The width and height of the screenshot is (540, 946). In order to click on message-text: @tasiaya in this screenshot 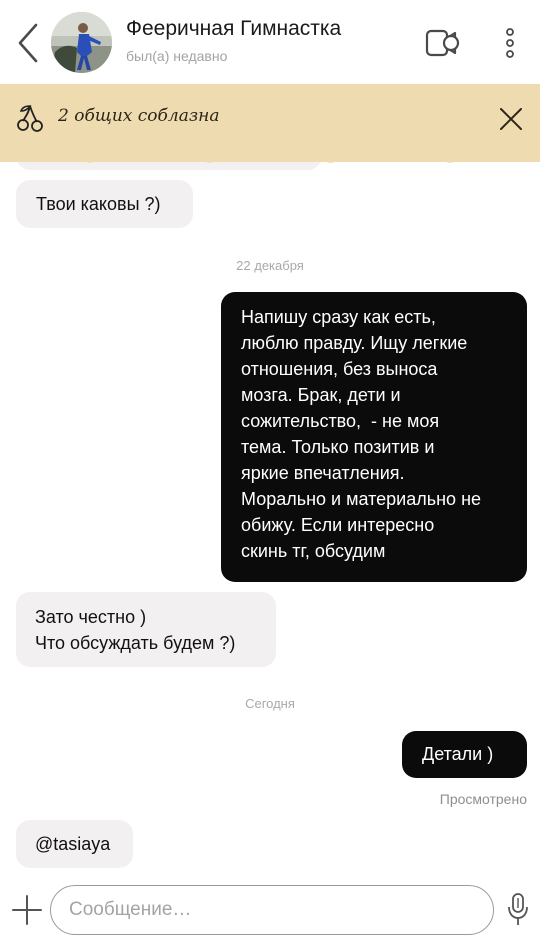, I will do `click(73, 844)`.